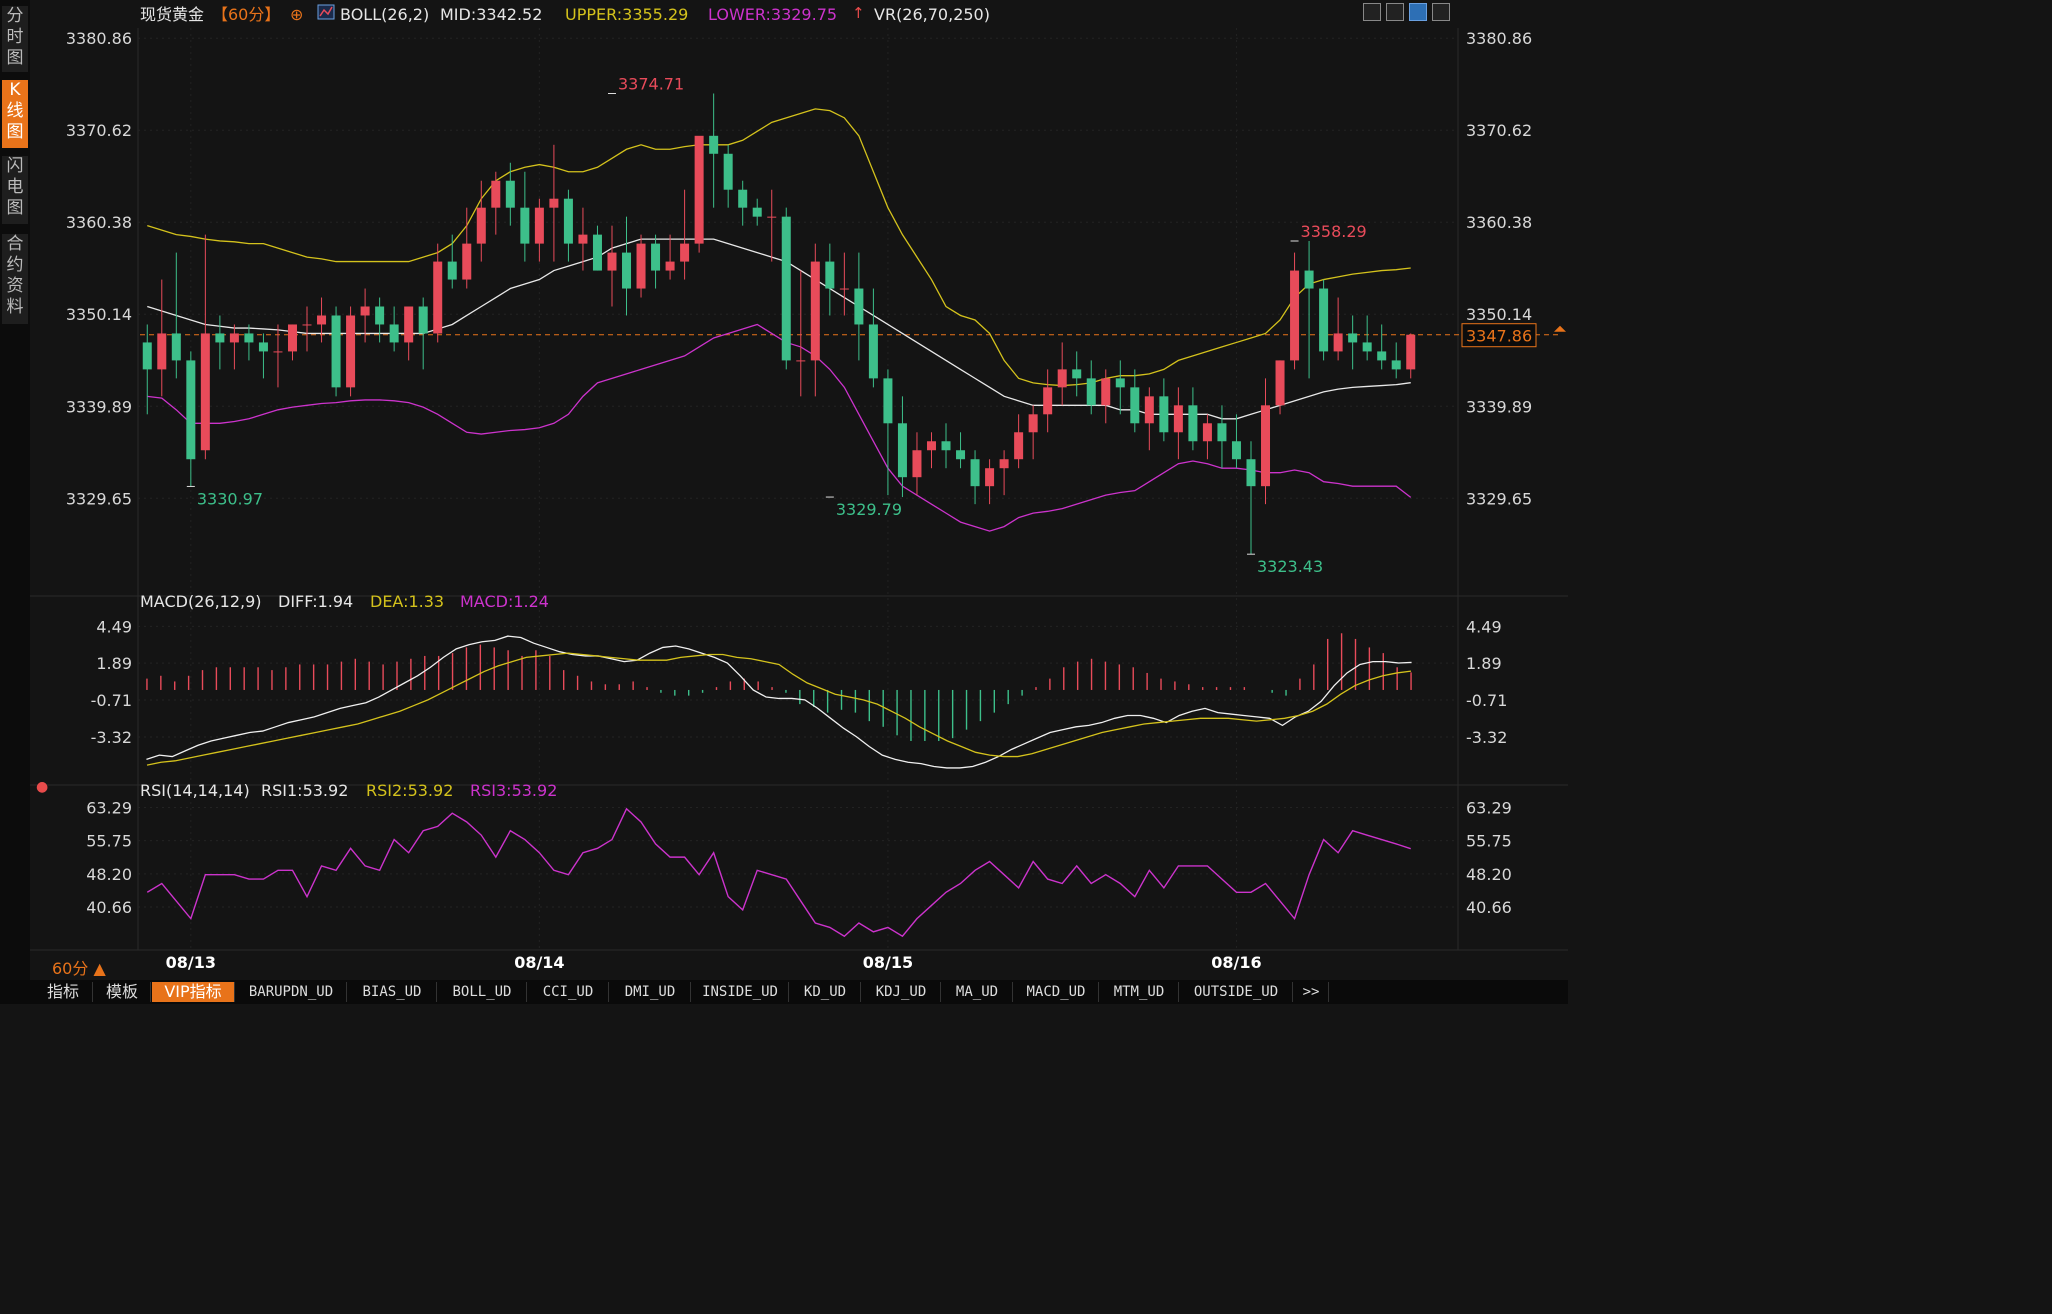  I want to click on record-icon: ●, so click(42, 787).